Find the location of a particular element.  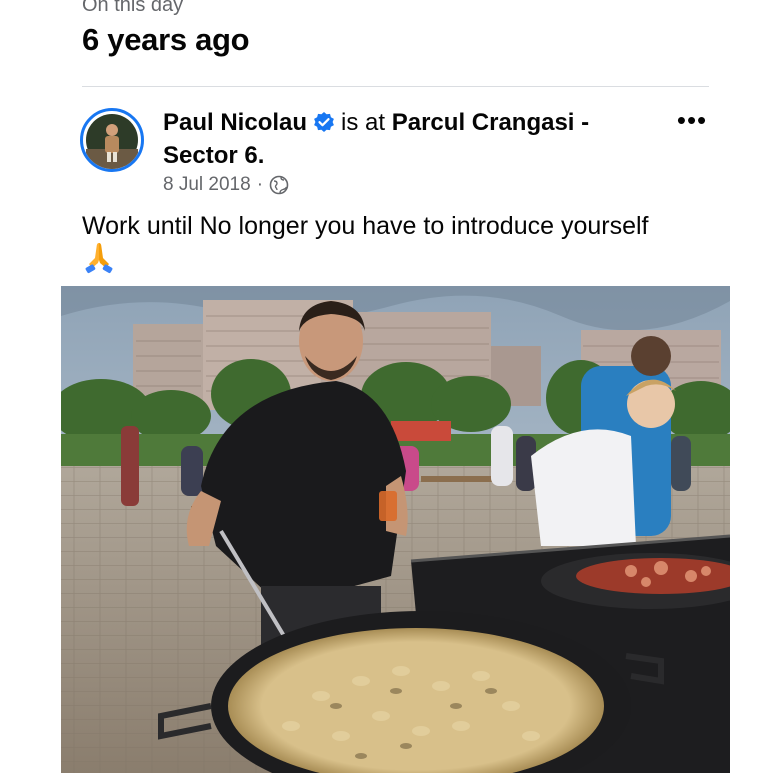

folded-hands-icon is located at coordinates (99, 257).